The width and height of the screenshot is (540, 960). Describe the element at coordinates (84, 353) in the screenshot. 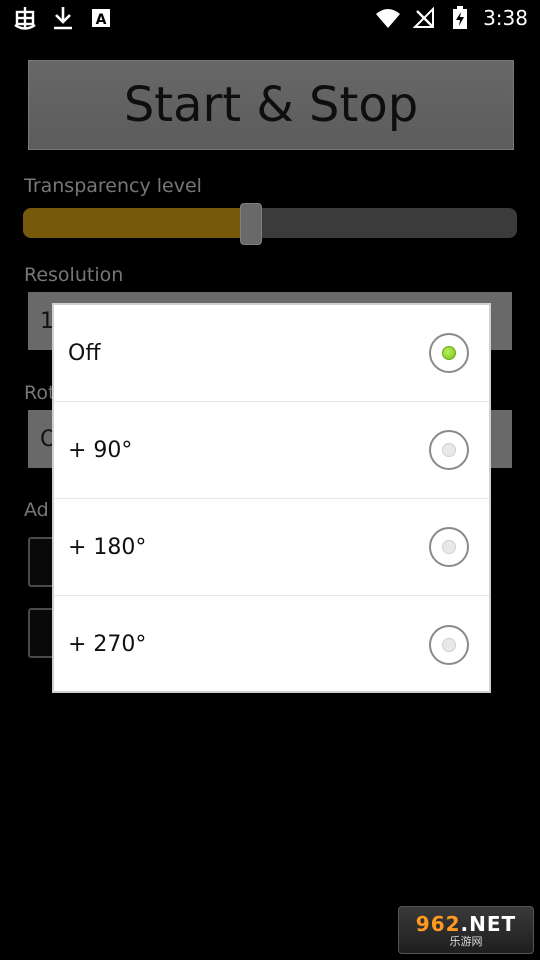

I see `option-label: Off` at that location.